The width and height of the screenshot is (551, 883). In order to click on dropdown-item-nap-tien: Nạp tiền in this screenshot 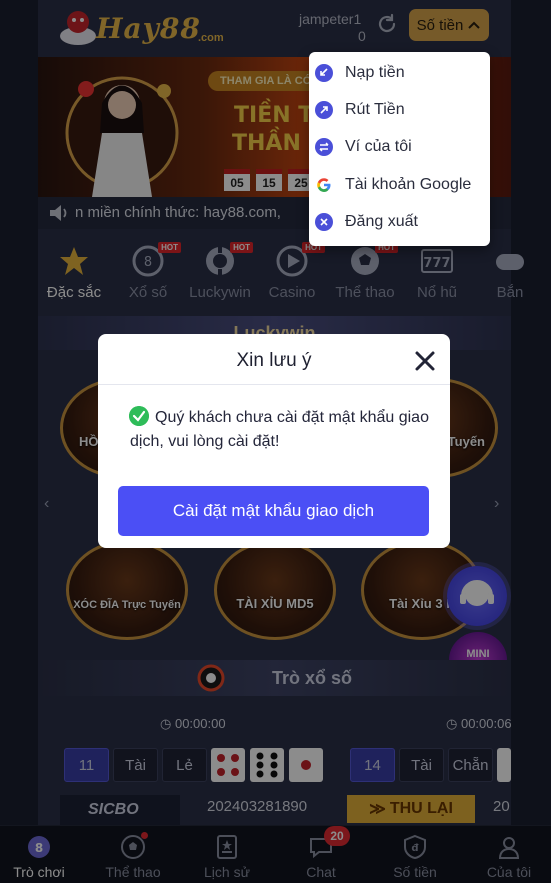, I will do `click(399, 73)`.